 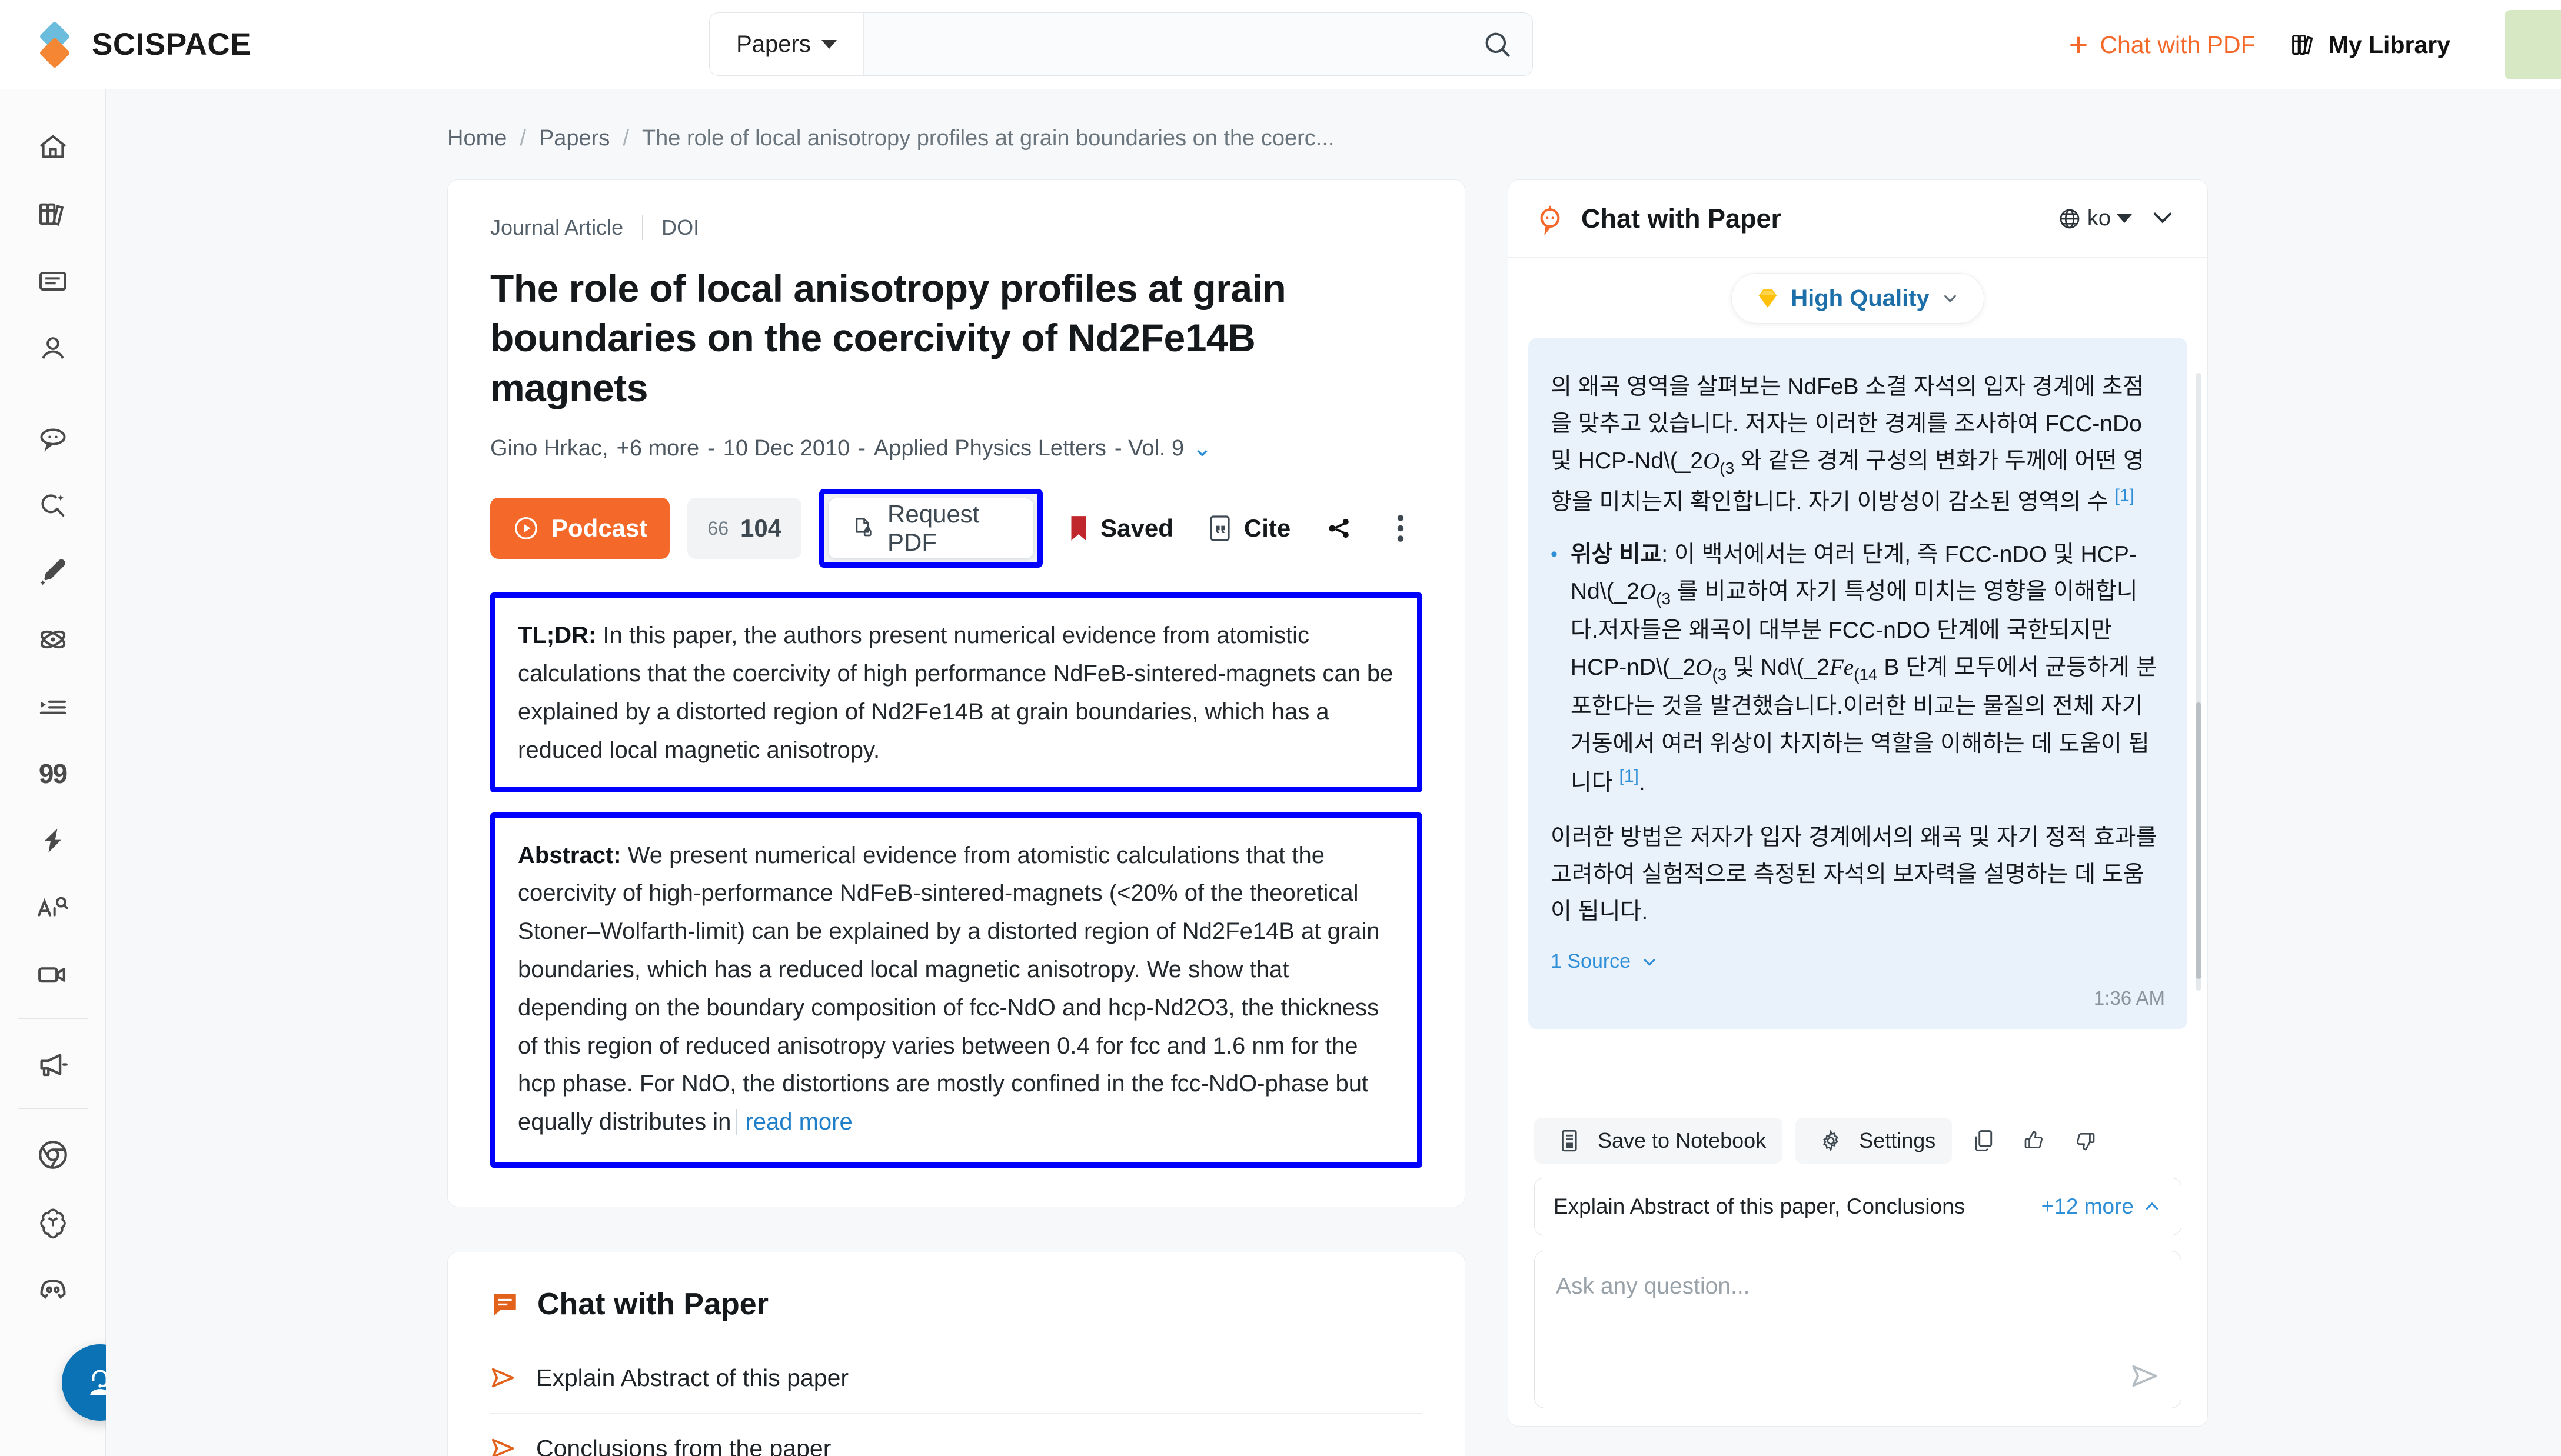 What do you see at coordinates (1163, 44) in the screenshot?
I see `search-input` at bounding box center [1163, 44].